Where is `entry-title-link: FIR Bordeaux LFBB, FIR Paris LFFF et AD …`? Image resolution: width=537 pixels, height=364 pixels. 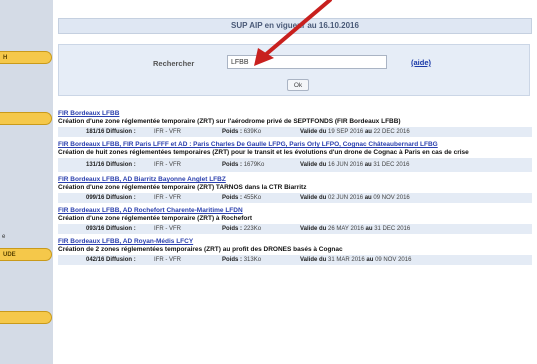
entry-title-link: FIR Bordeaux LFBB, FIR Paris LFFF et AD … is located at coordinates (295, 145).